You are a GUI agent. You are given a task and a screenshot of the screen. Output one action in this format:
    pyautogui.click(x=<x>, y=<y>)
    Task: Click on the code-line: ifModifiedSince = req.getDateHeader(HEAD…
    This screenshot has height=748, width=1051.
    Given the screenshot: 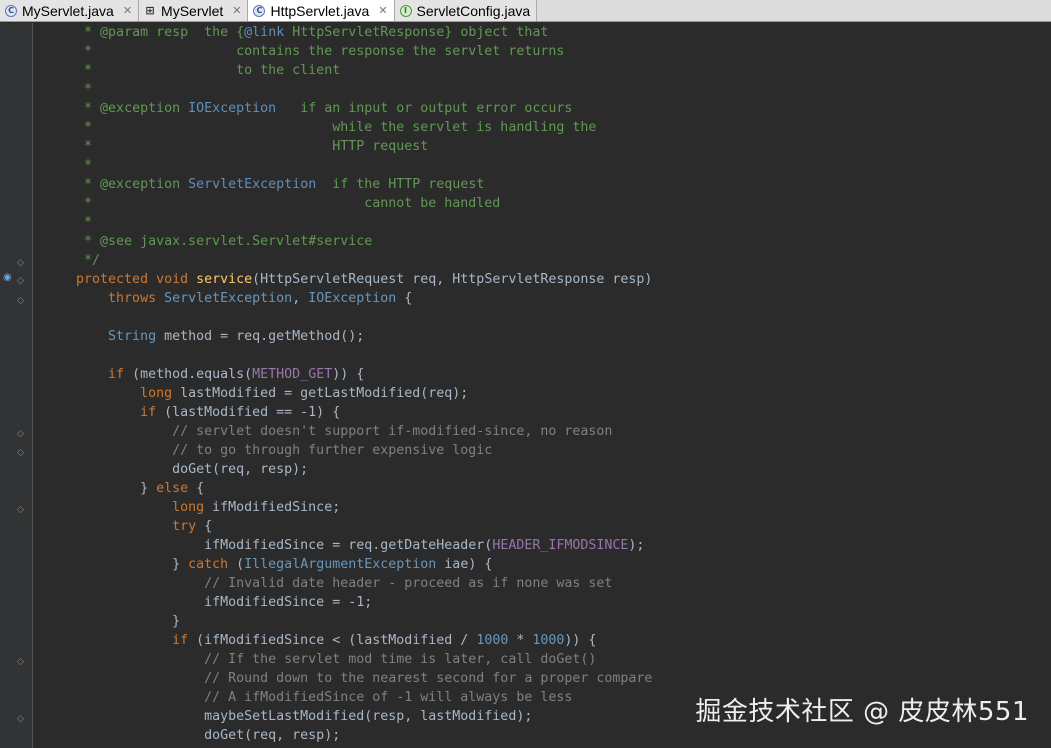 What is the action you would take?
    pyautogui.click(x=348, y=545)
    